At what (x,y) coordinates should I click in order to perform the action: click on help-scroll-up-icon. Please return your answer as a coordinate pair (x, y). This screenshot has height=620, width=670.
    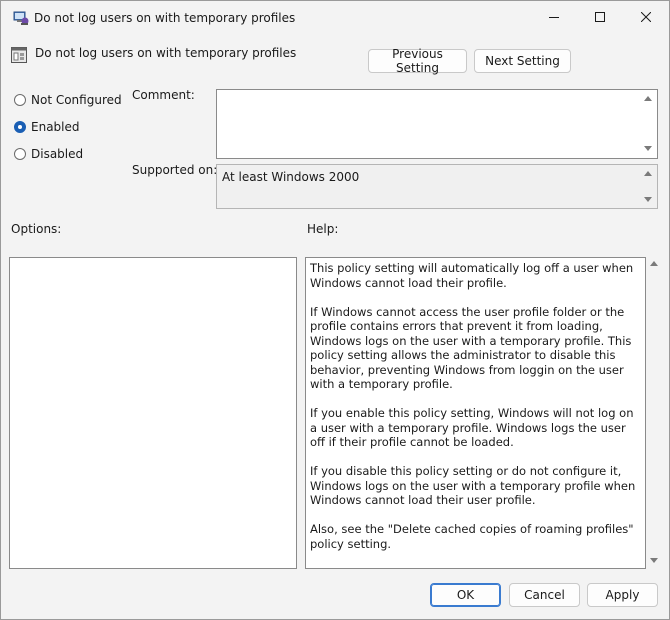
    Looking at the image, I should click on (654, 263).